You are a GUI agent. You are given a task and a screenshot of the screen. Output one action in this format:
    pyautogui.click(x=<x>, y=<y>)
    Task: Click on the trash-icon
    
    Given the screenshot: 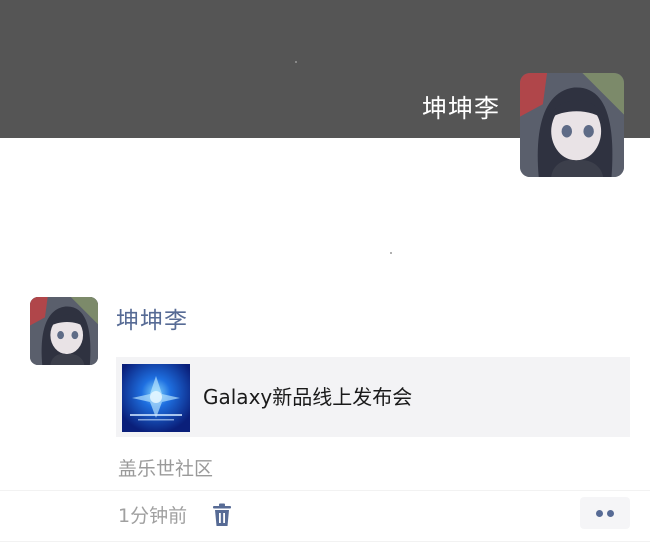 What is the action you would take?
    pyautogui.click(x=222, y=515)
    